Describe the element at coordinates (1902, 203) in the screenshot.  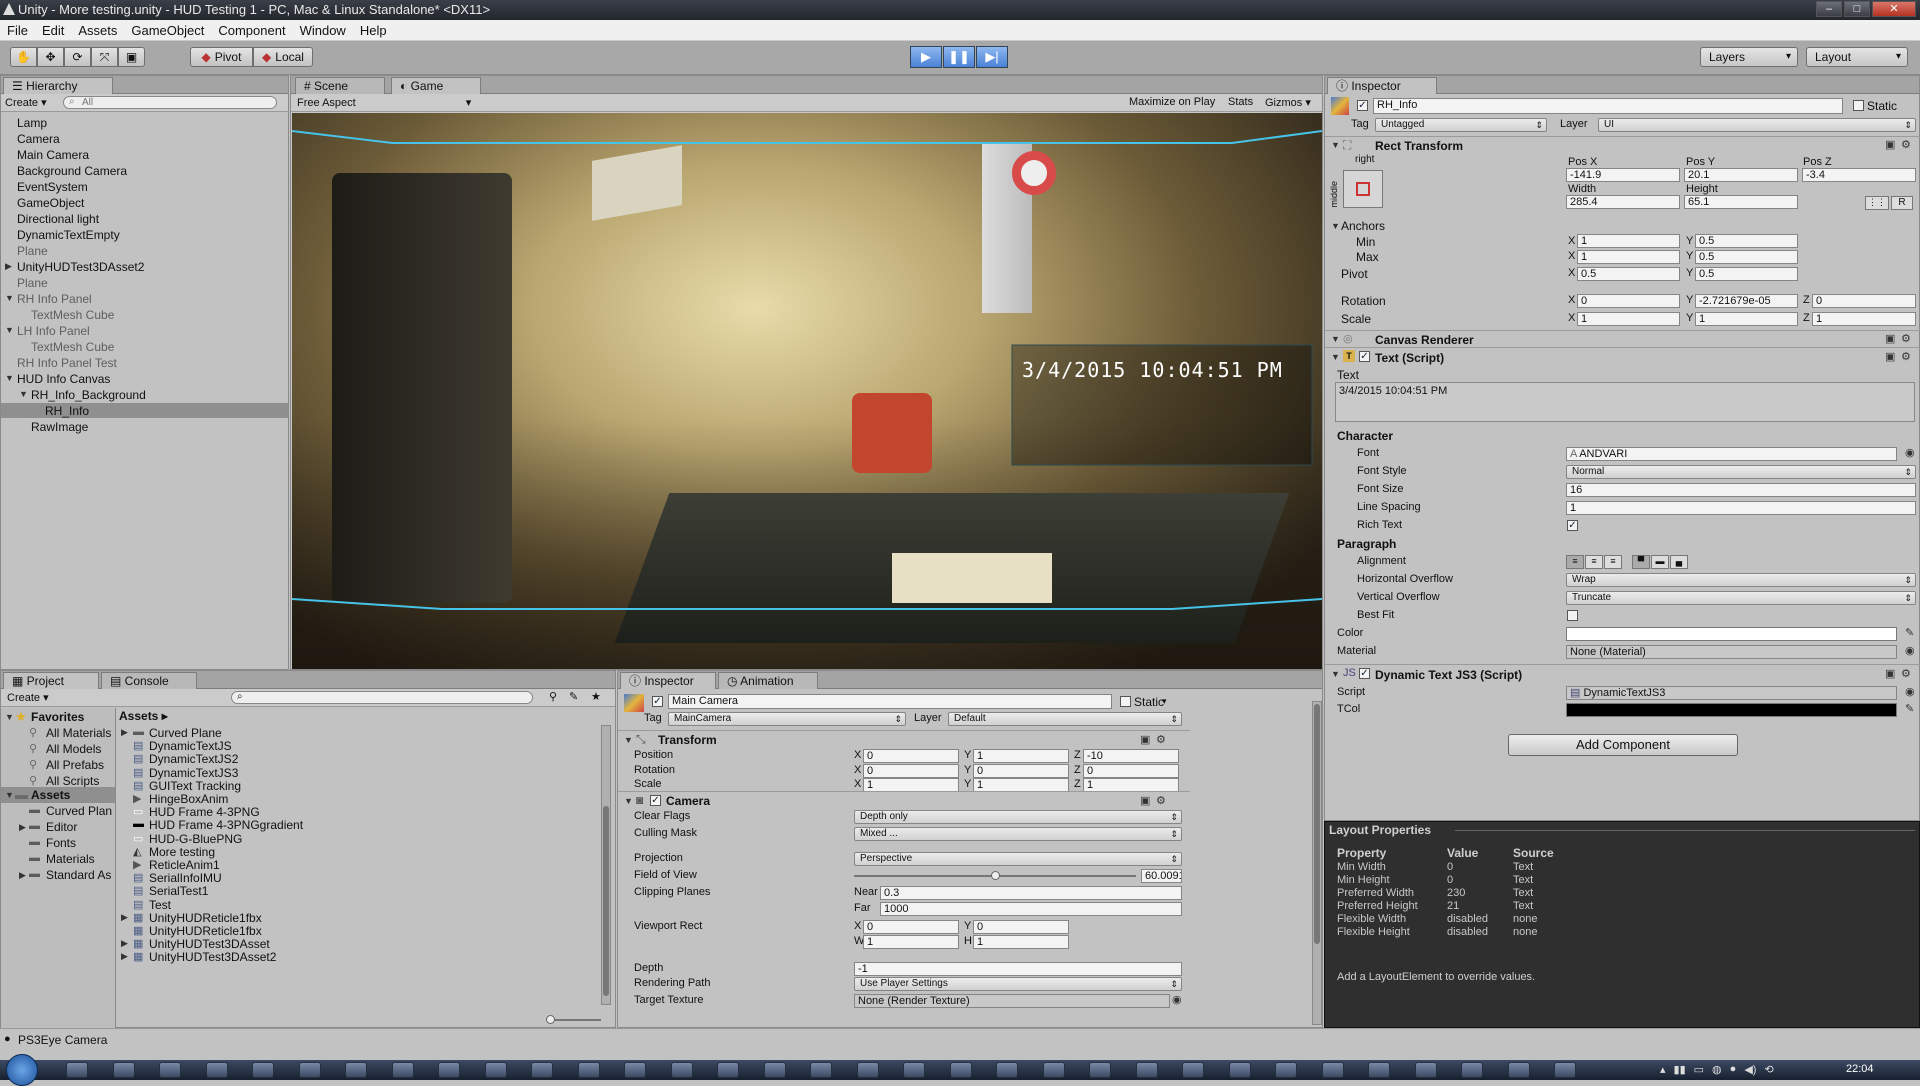
I see `raw-edit-button: R` at that location.